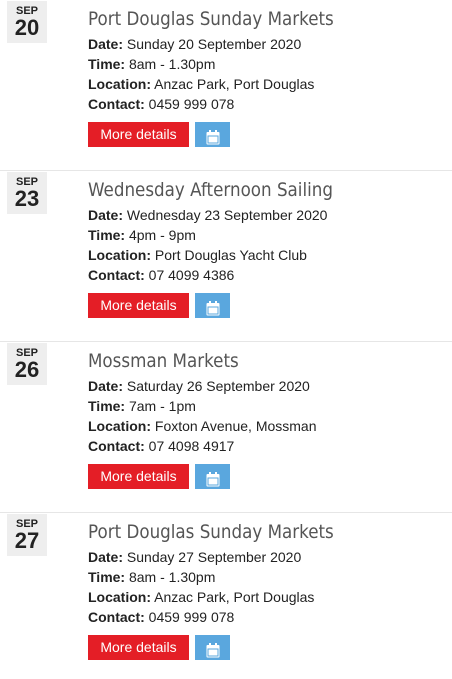 The height and width of the screenshot is (679, 452). Describe the element at coordinates (162, 406) in the screenshot. I see `event-time-value: 7am - 1pm` at that location.